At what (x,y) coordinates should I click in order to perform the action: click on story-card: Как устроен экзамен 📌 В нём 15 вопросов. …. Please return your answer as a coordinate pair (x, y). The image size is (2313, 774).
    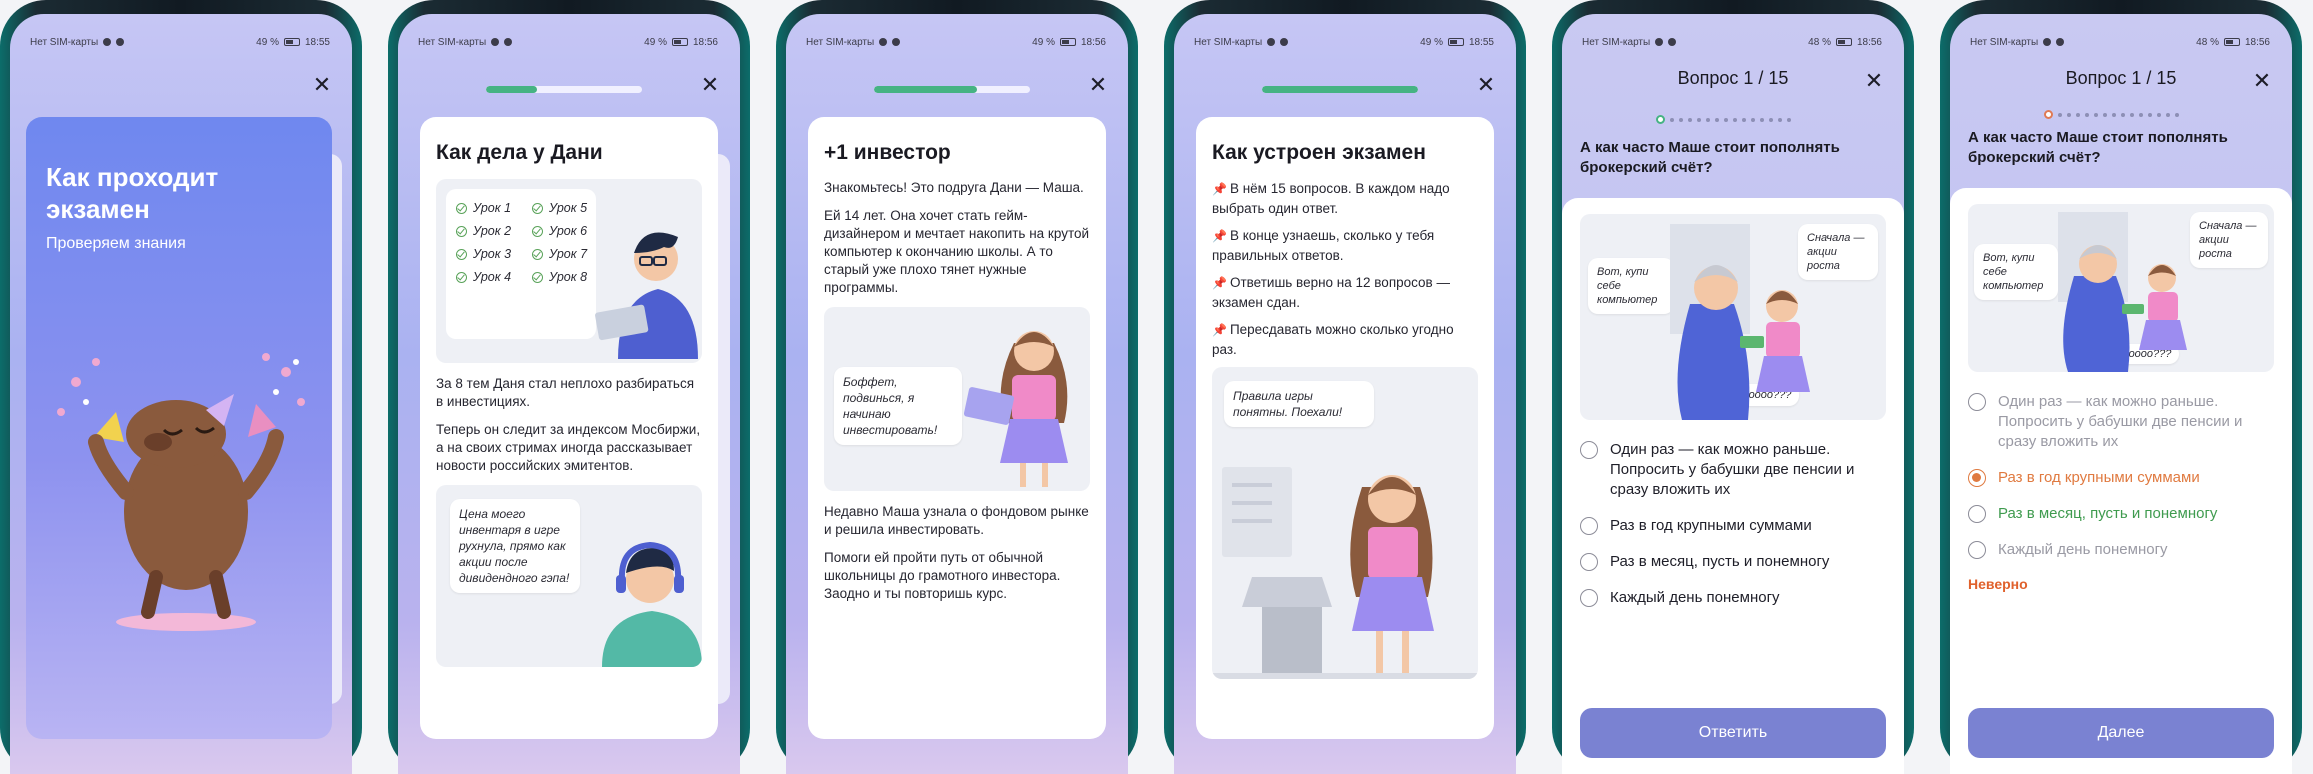
    Looking at the image, I should click on (1345, 428).